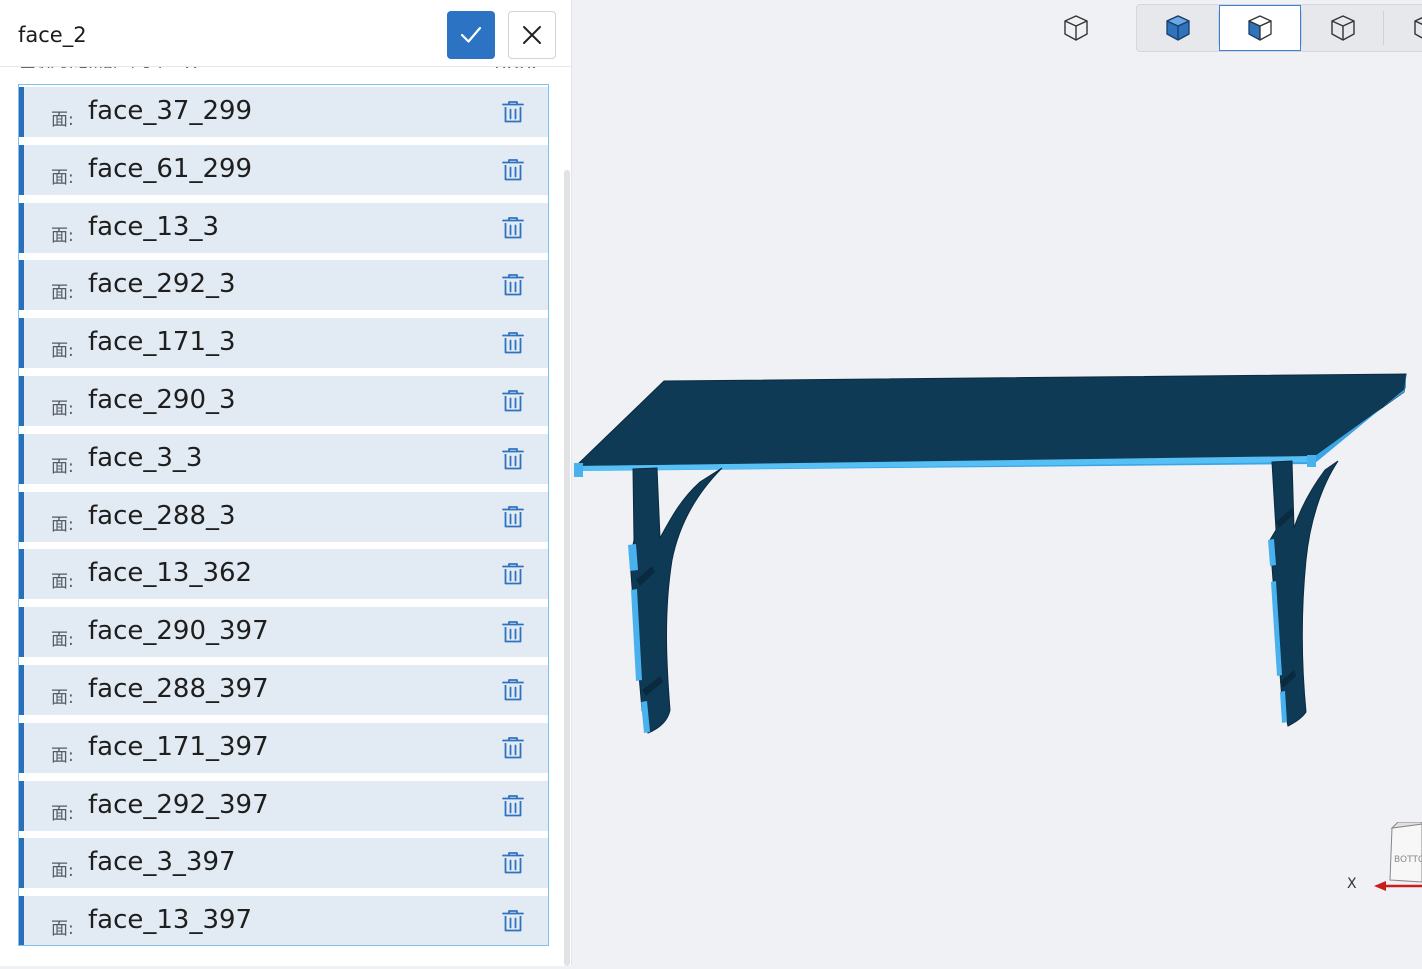 This screenshot has height=969, width=1422. Describe the element at coordinates (1418, 28) in the screenshot. I see `hidden-line-cube-icon` at that location.